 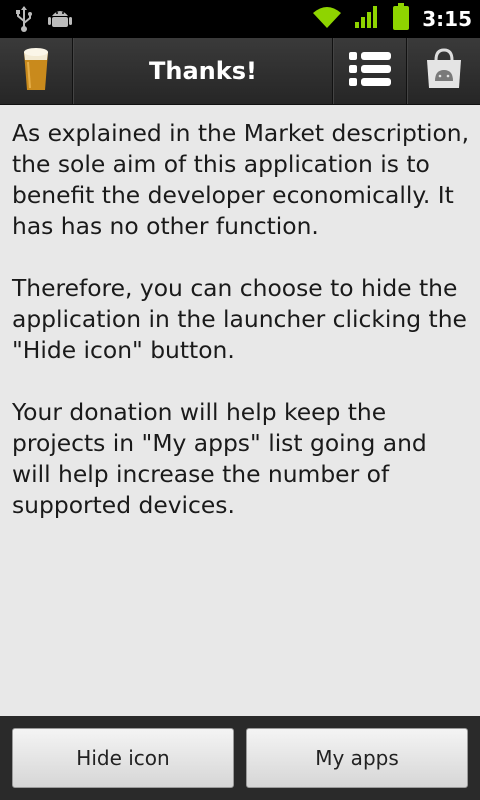 I want to click on my-apps-list-button, so click(x=370, y=71).